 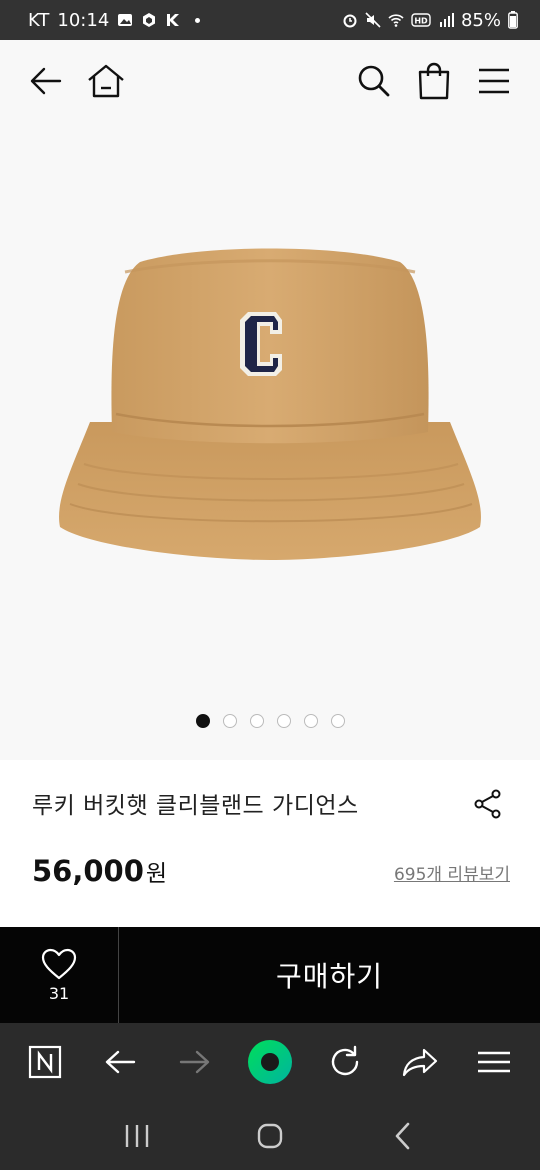 What do you see at coordinates (329, 975) in the screenshot?
I see `buy-button: 구매하기` at bounding box center [329, 975].